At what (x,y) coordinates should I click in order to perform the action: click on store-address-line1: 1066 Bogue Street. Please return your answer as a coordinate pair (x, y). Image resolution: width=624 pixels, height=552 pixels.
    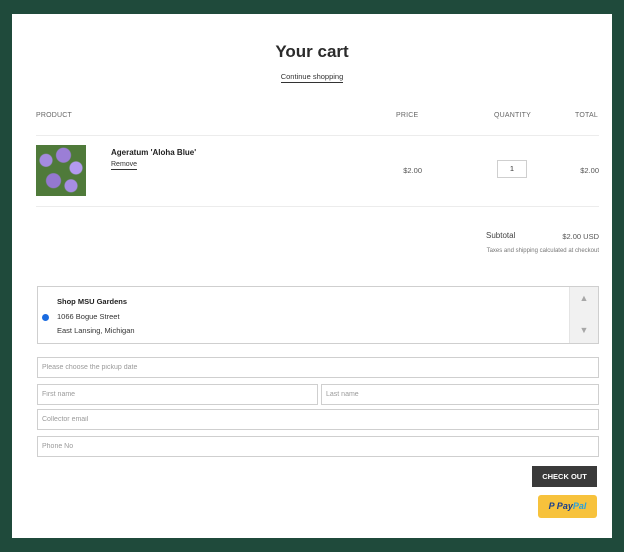
    Looking at the image, I should click on (88, 316).